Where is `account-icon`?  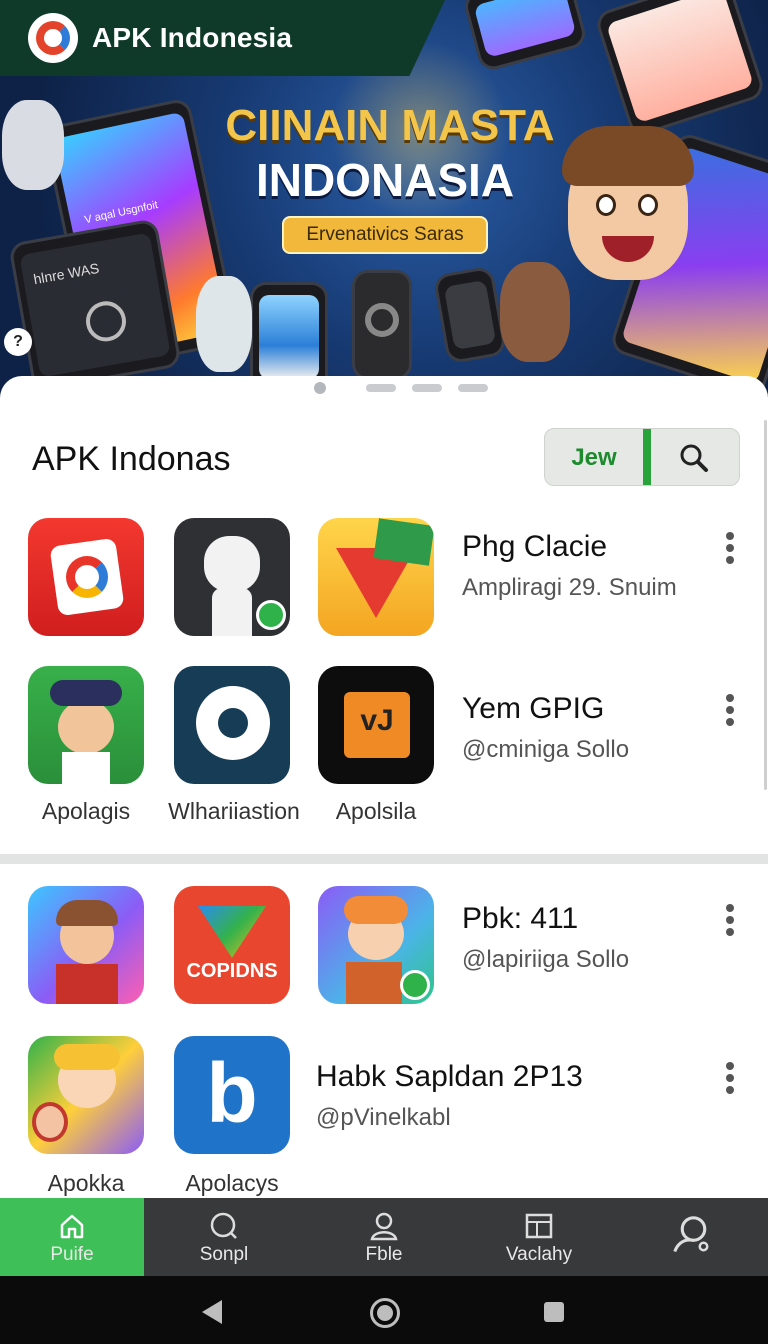 account-icon is located at coordinates (691, 1234).